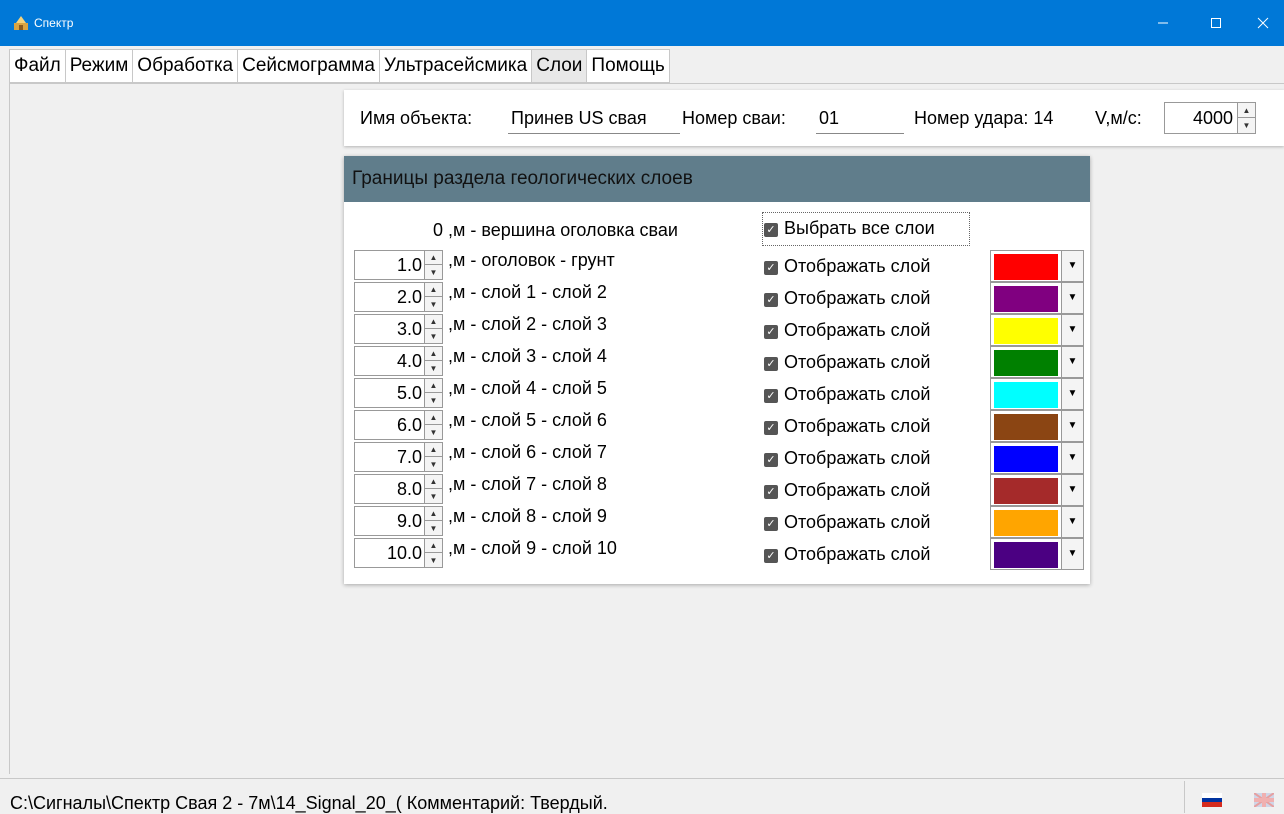  I want to click on velocity-value: 4000, so click(1213, 118).